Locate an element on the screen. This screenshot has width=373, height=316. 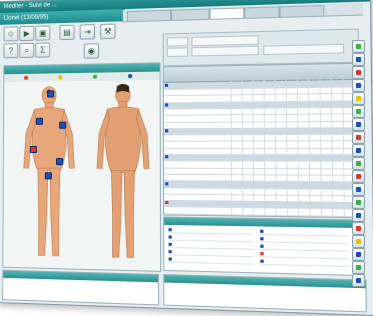
sum-icon: Σ is located at coordinates (43, 50).